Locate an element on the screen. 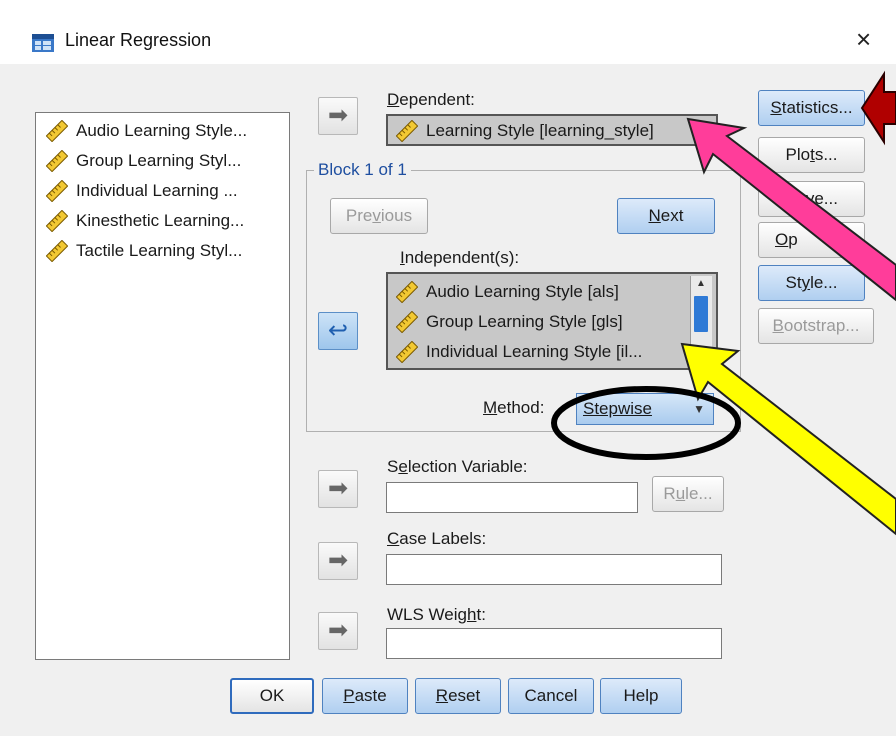  paste-button: Paste is located at coordinates (365, 696).